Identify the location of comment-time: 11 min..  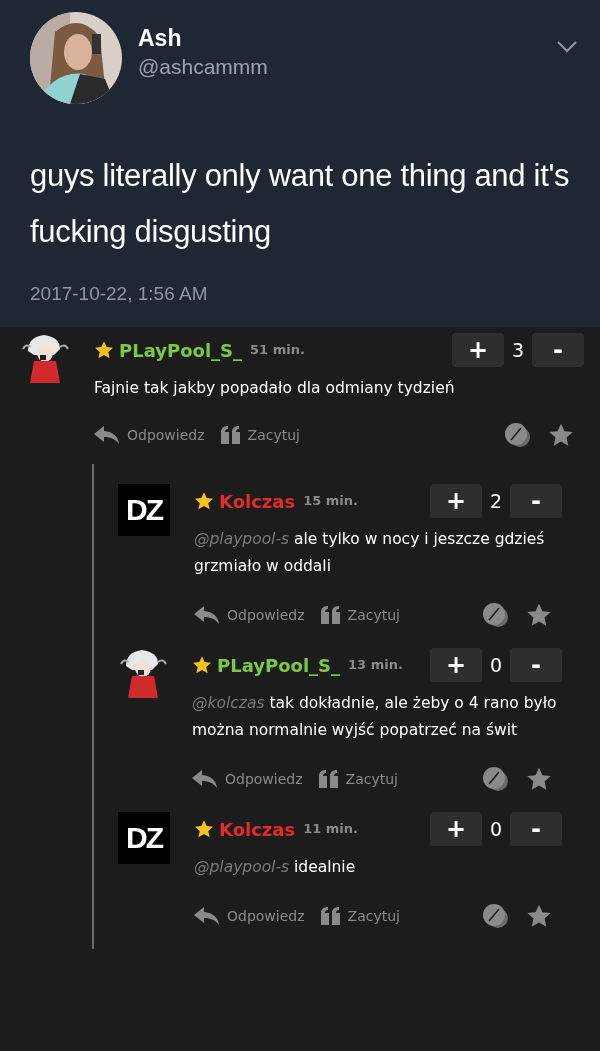
(330, 829).